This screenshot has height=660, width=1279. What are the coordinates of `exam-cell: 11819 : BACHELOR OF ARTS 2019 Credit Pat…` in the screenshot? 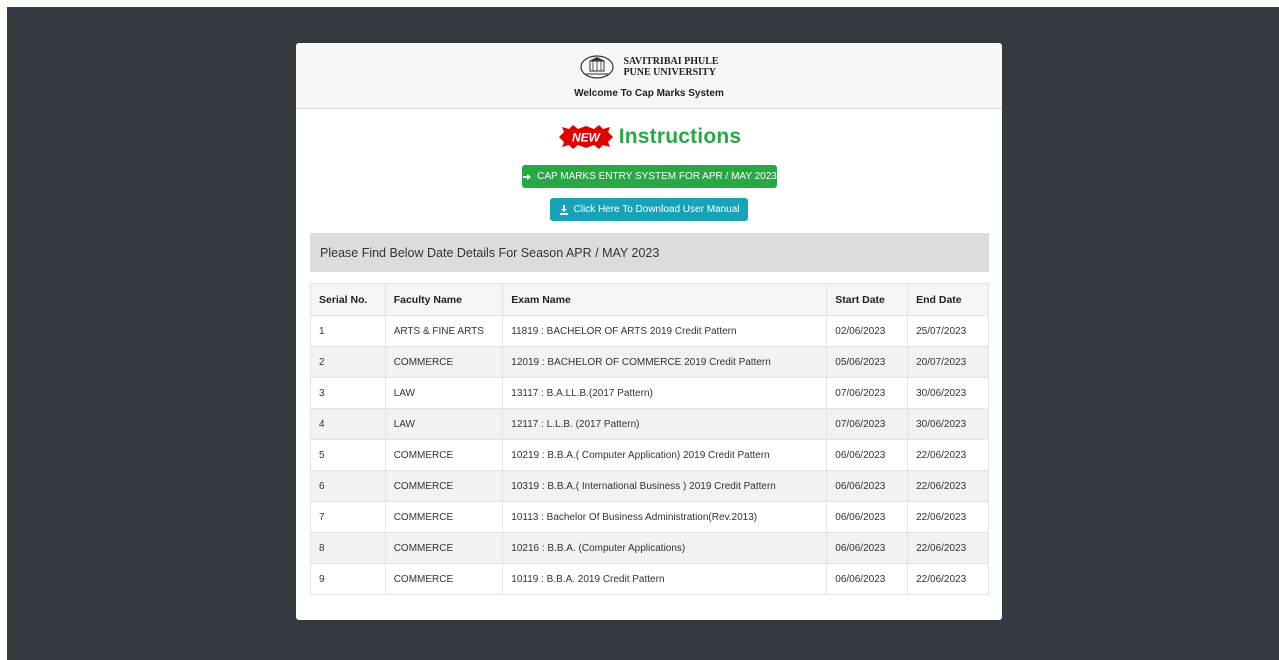 It's located at (665, 331).